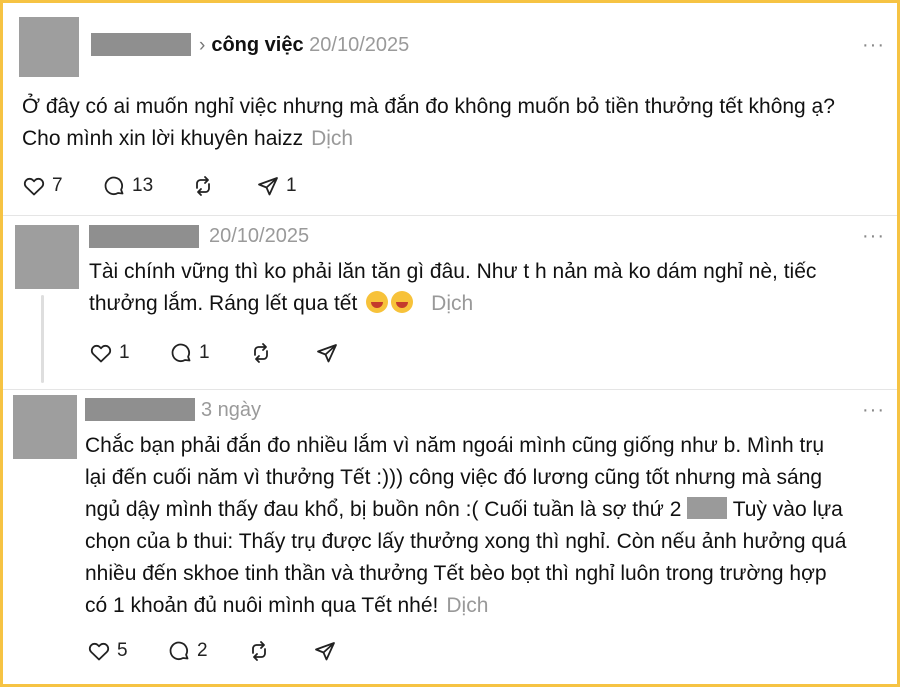 The image size is (900, 687). Describe the element at coordinates (122, 650) in the screenshot. I see `like-count: 5` at that location.